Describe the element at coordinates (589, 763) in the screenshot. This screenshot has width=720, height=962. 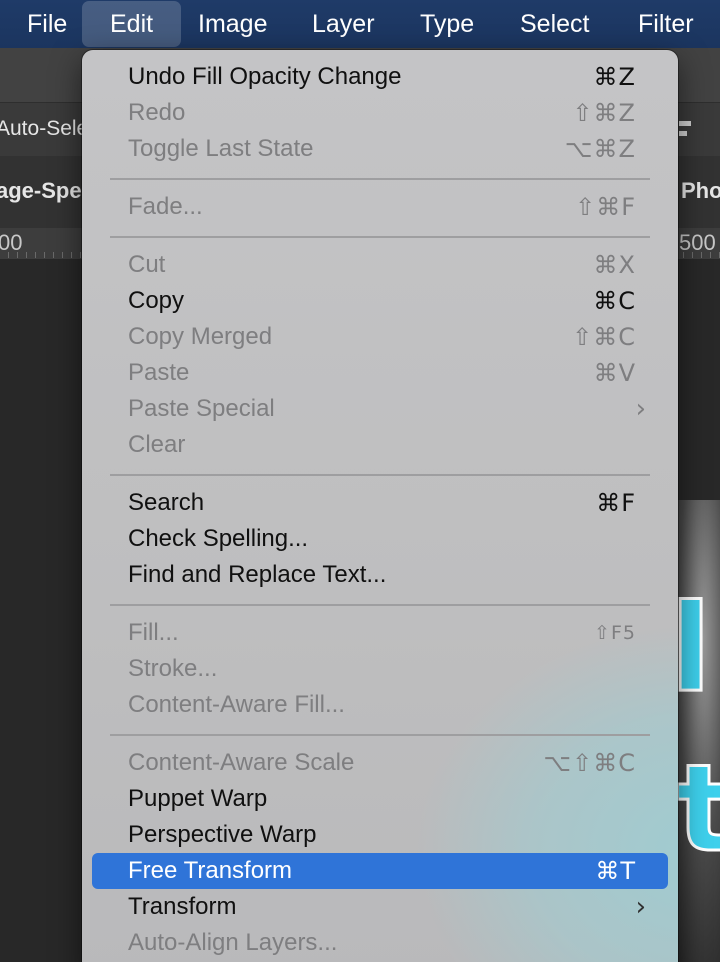
I see `menu-item-shortcut: ⌥⇧⌘C` at that location.